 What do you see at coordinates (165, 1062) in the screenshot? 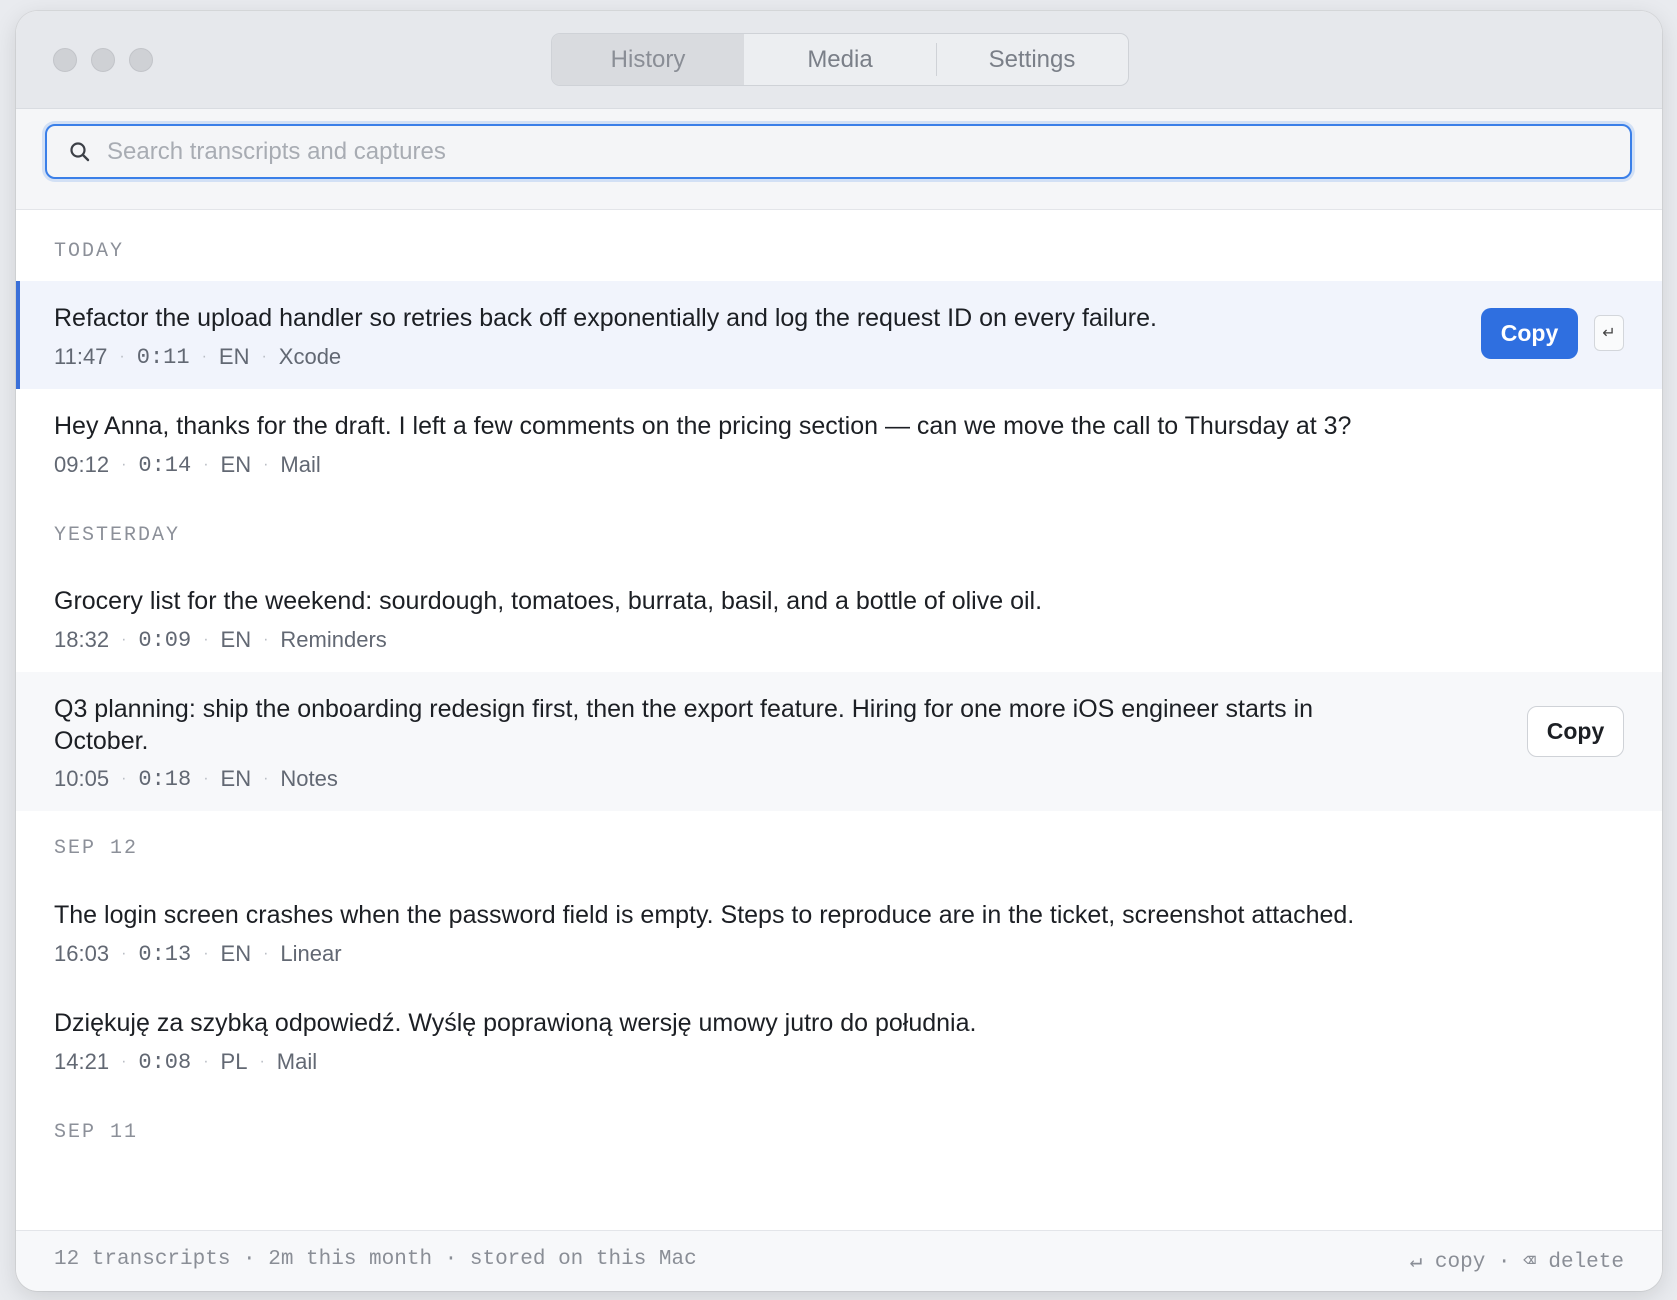
I see `transcript-duration: 0:08` at bounding box center [165, 1062].